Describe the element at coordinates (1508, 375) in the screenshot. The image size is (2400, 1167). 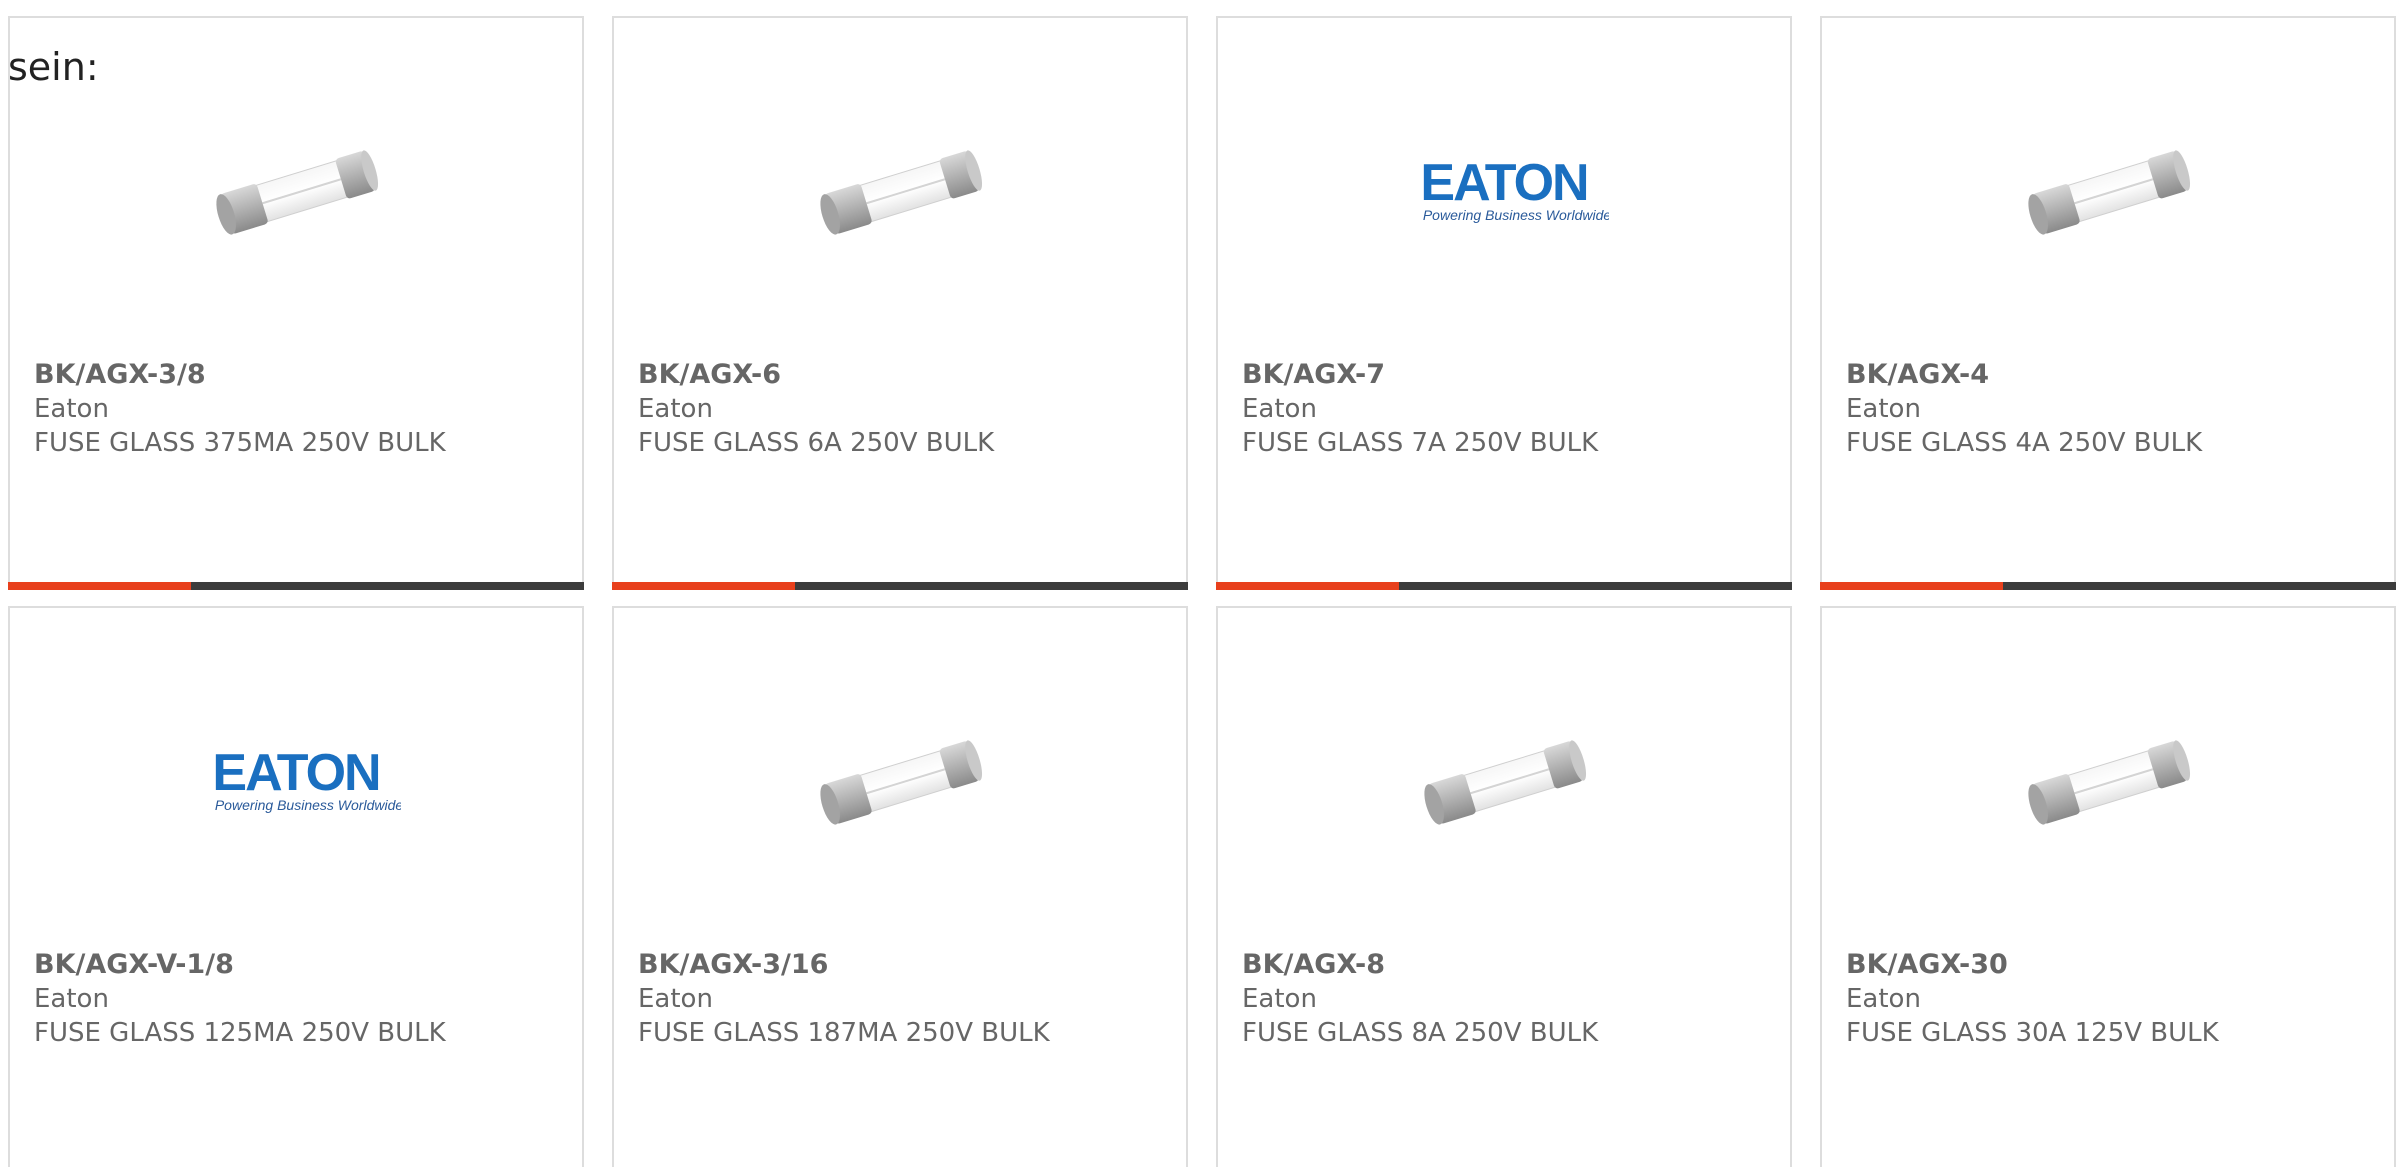
I see `product-part-number: BK/AGX-7` at that location.